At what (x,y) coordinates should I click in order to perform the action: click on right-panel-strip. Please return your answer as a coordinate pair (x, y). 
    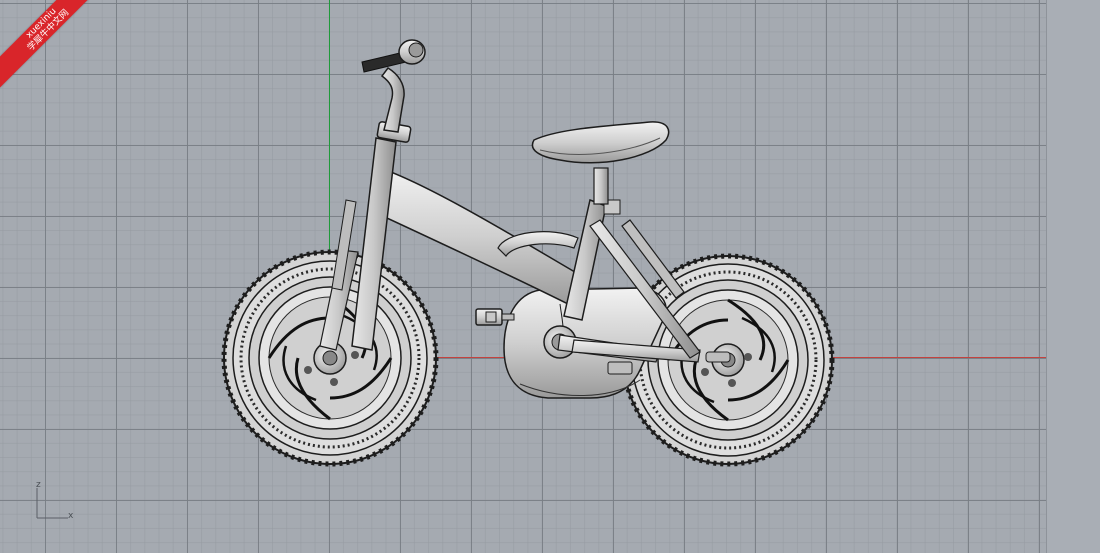
    Looking at the image, I should click on (1073, 276).